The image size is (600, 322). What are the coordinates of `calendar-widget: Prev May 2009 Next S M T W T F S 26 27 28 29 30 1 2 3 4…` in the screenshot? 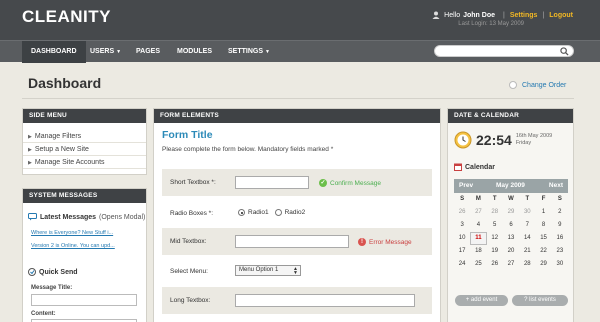 It's located at (511, 225).